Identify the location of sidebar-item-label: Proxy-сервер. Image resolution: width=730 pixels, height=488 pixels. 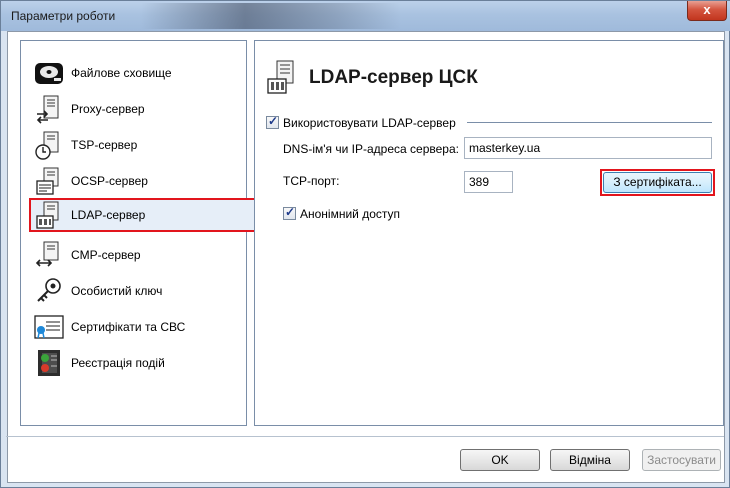
(108, 109).